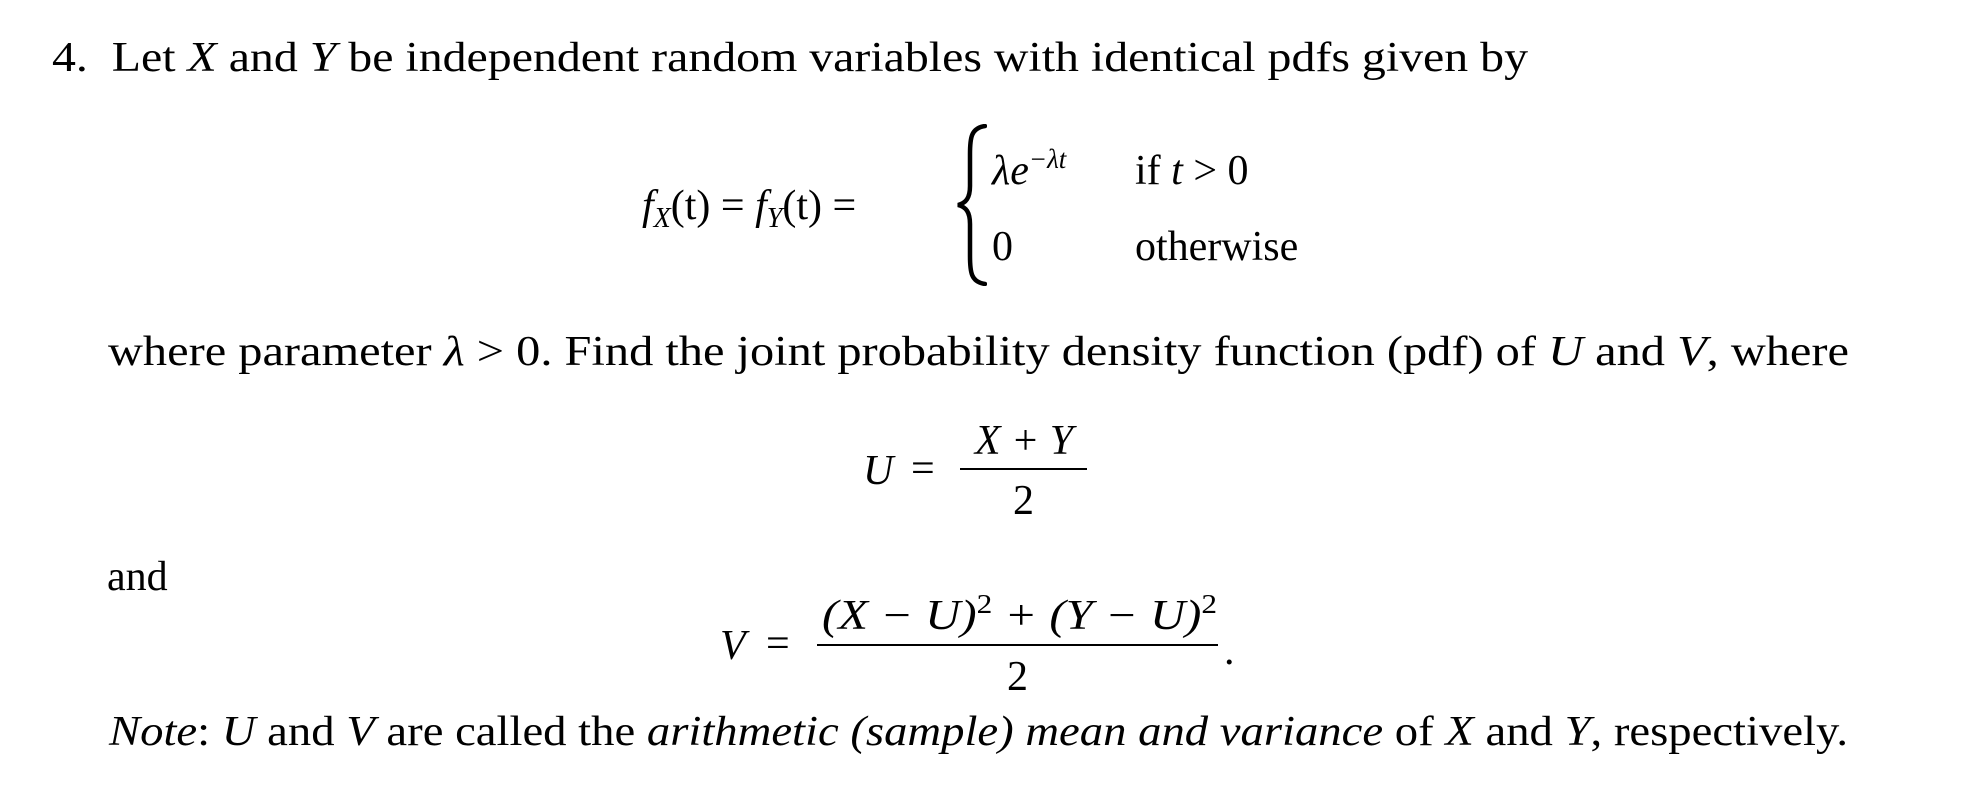 This screenshot has width=1978, height=802. I want to click on and-word: and, so click(137, 577).